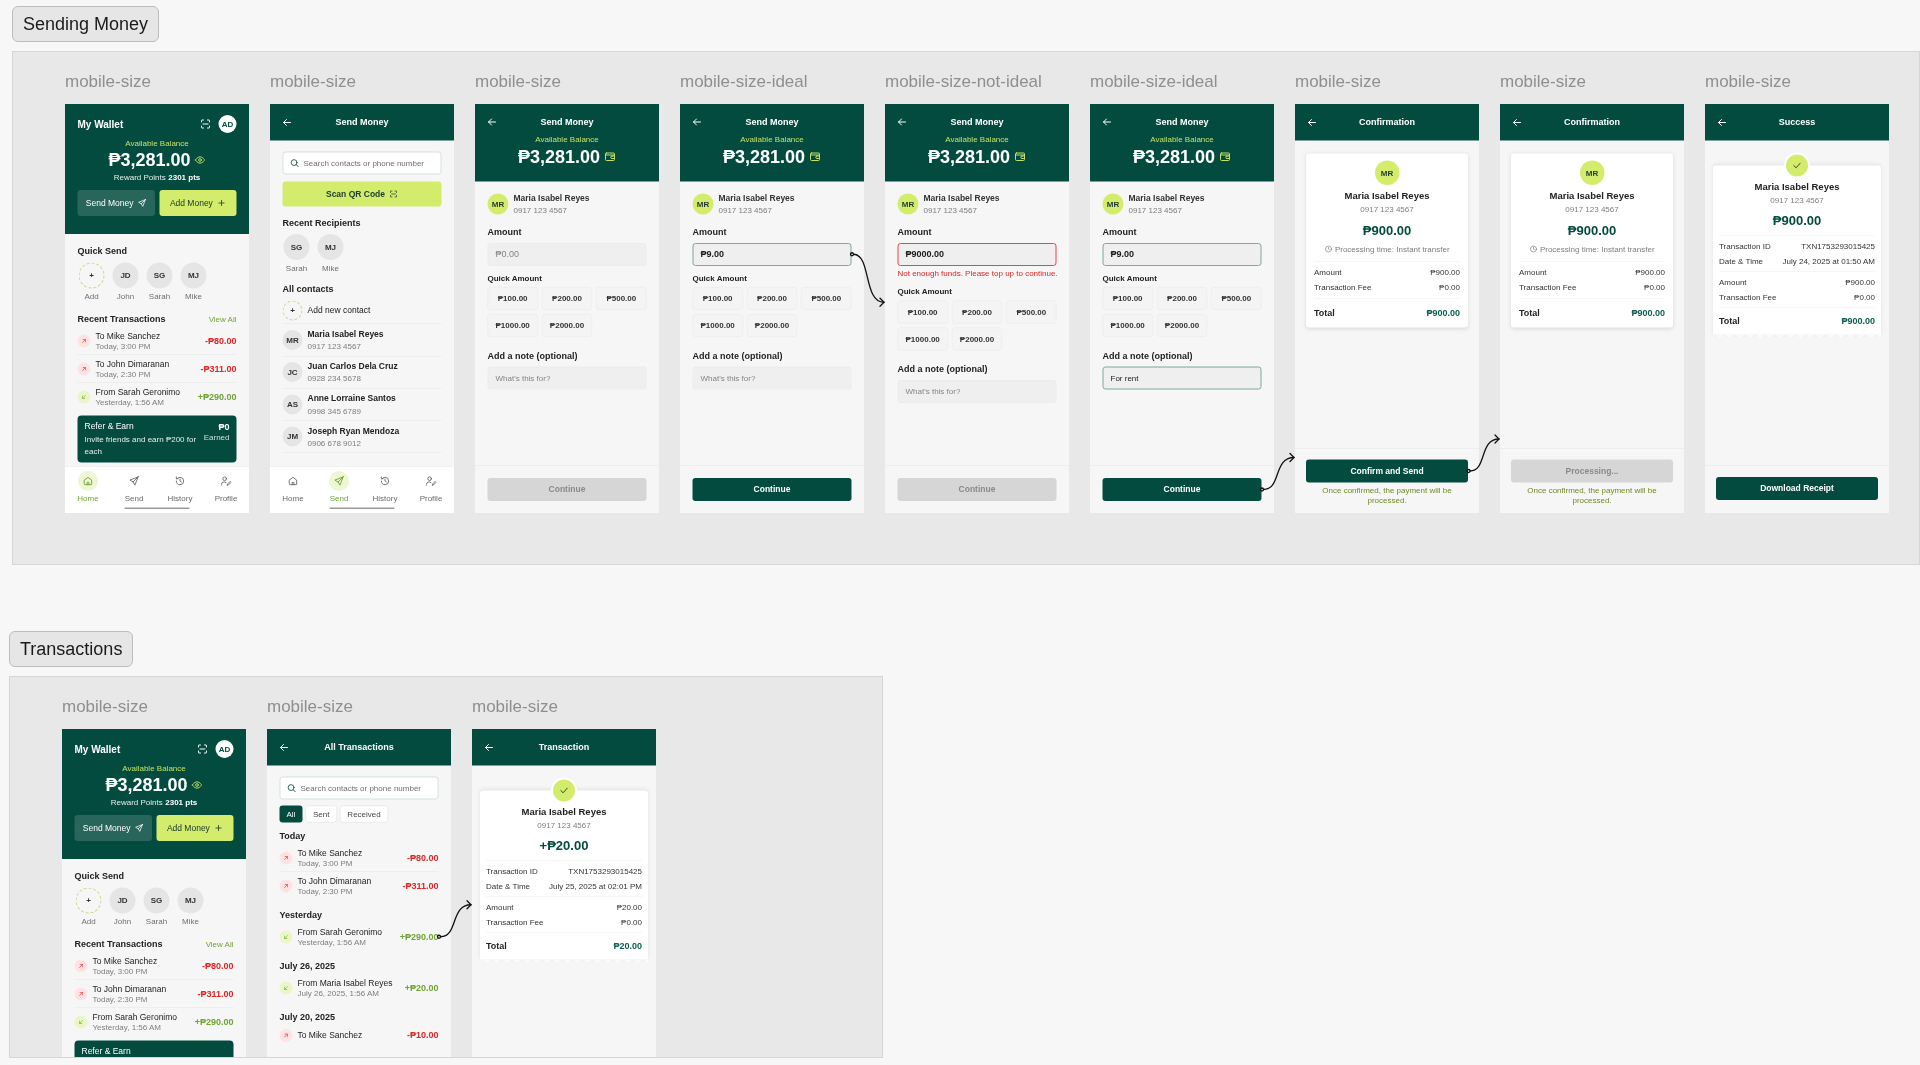 Image resolution: width=1920 pixels, height=1065 pixels. I want to click on amount-field: ₱9000.00, so click(977, 254).